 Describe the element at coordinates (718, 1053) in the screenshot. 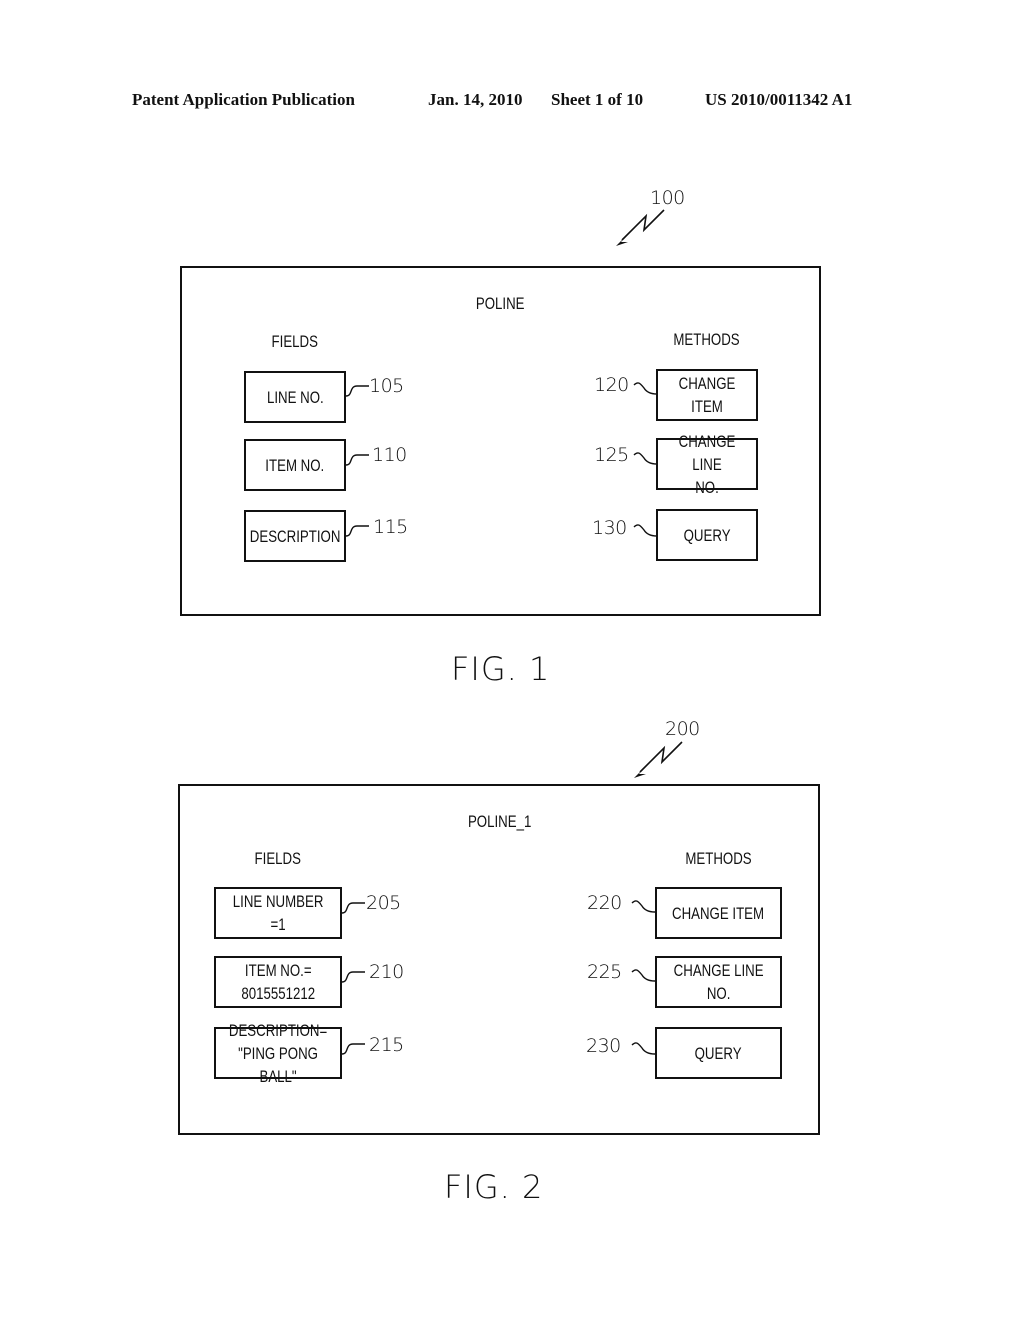

I see `figure-2-method-query: QUERY` at that location.